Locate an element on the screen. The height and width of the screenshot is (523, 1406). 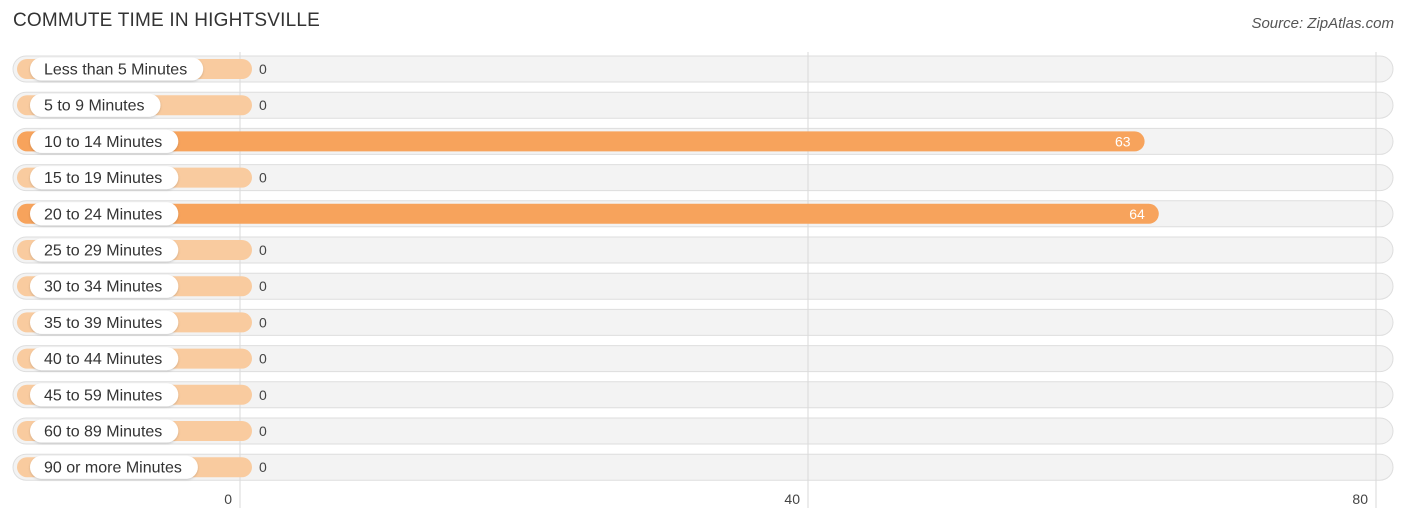
bar-row: 90 or more Minutes 0 is located at coordinates (142, 467).